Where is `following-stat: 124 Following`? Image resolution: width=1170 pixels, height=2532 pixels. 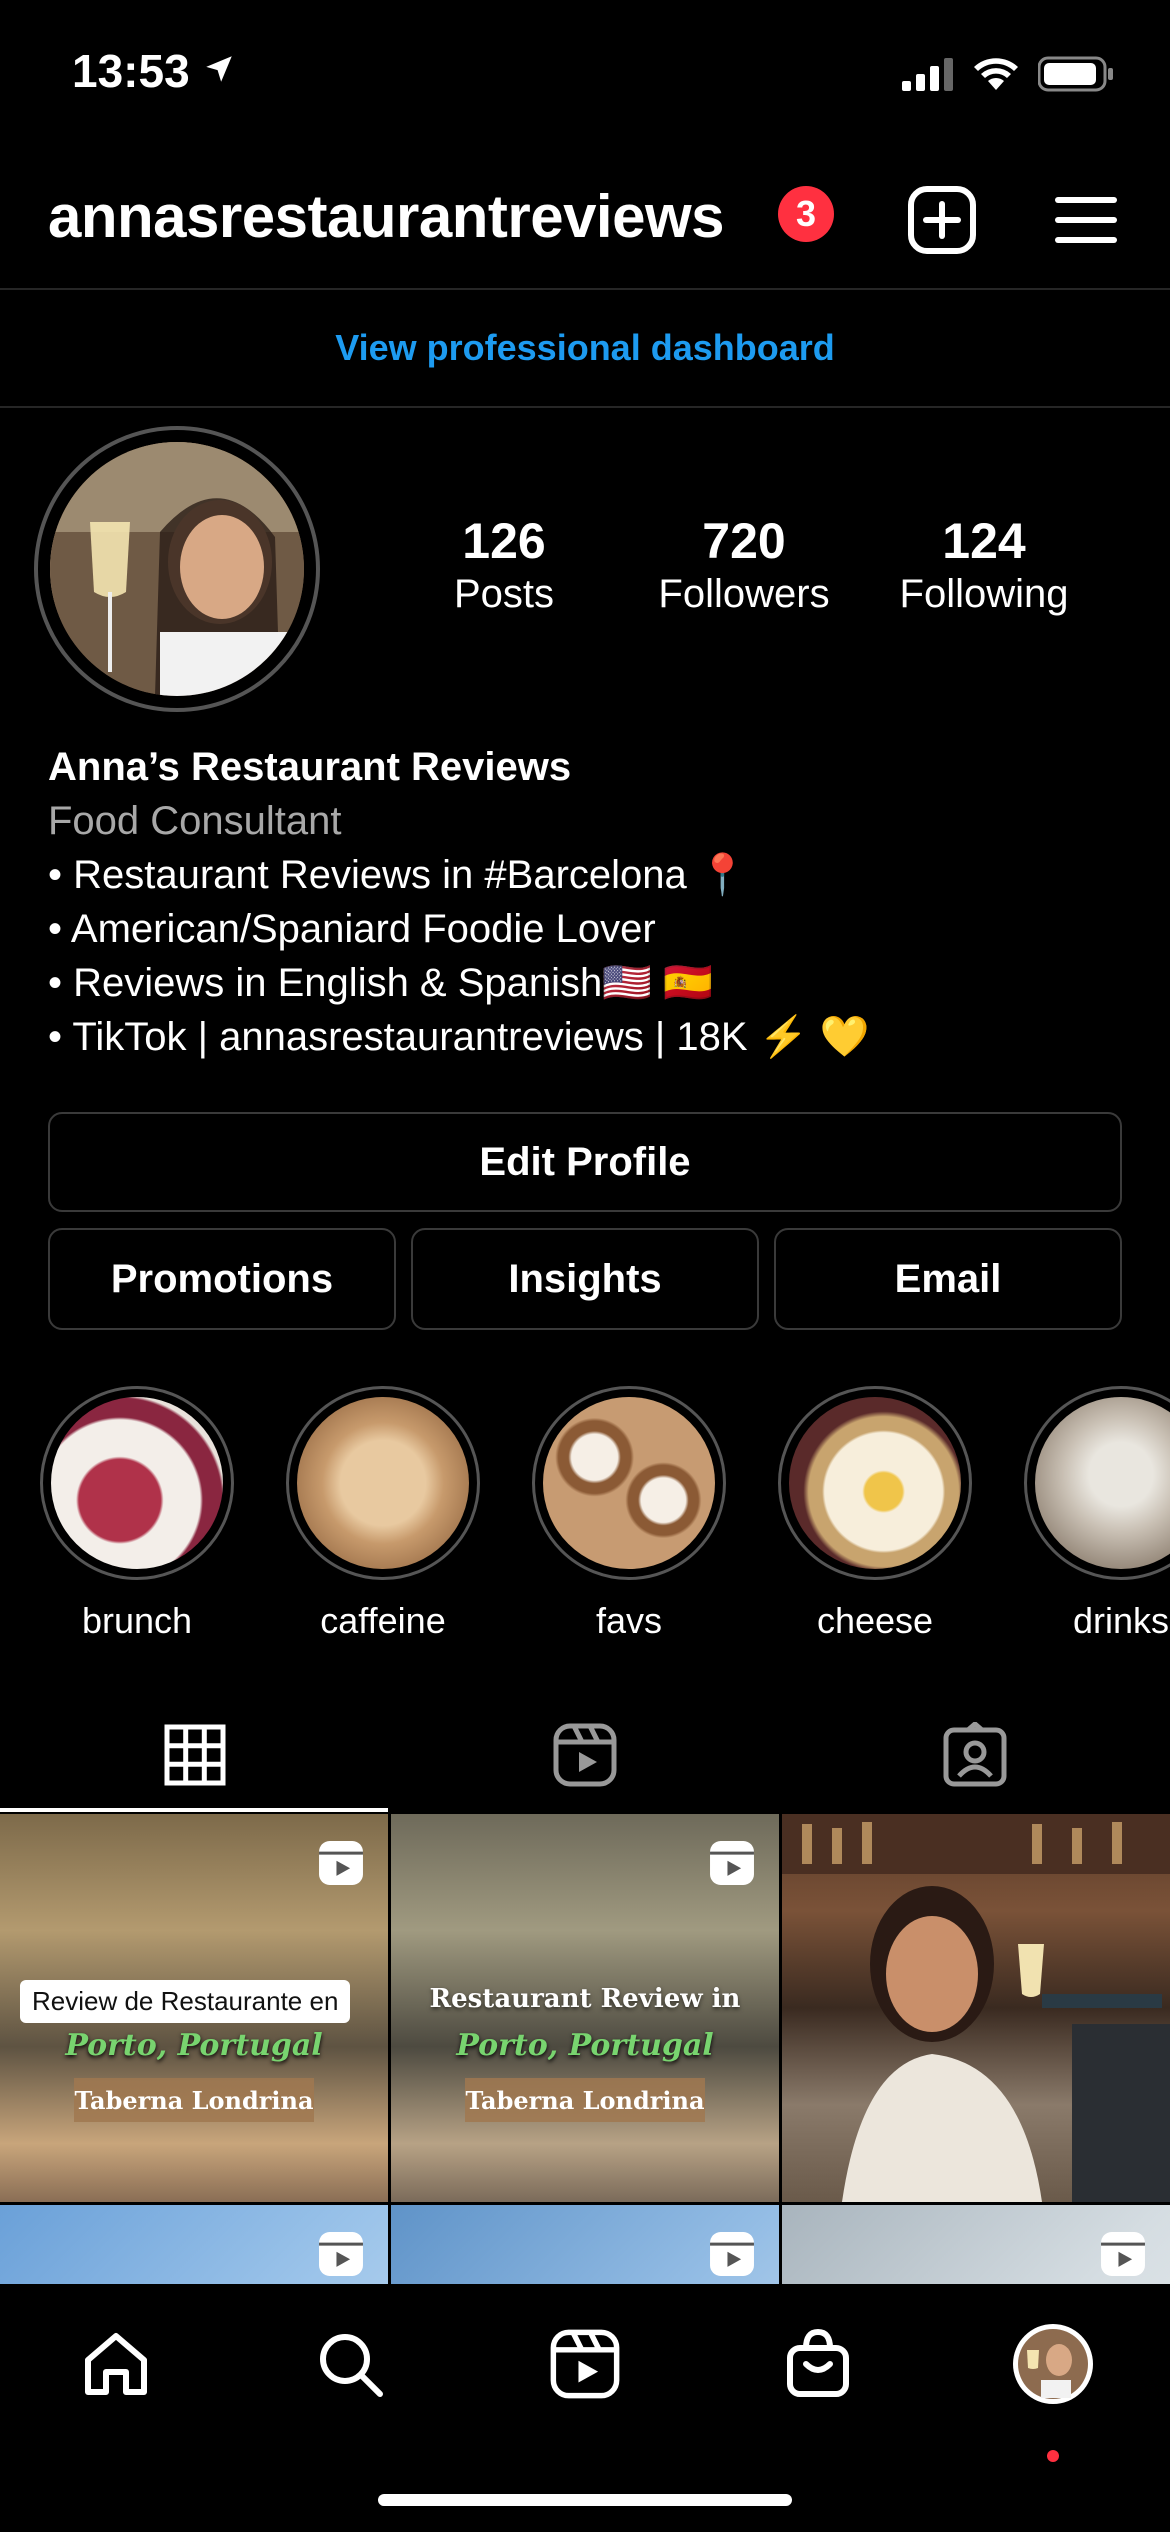
following-stat: 124 Following is located at coordinates (984, 564).